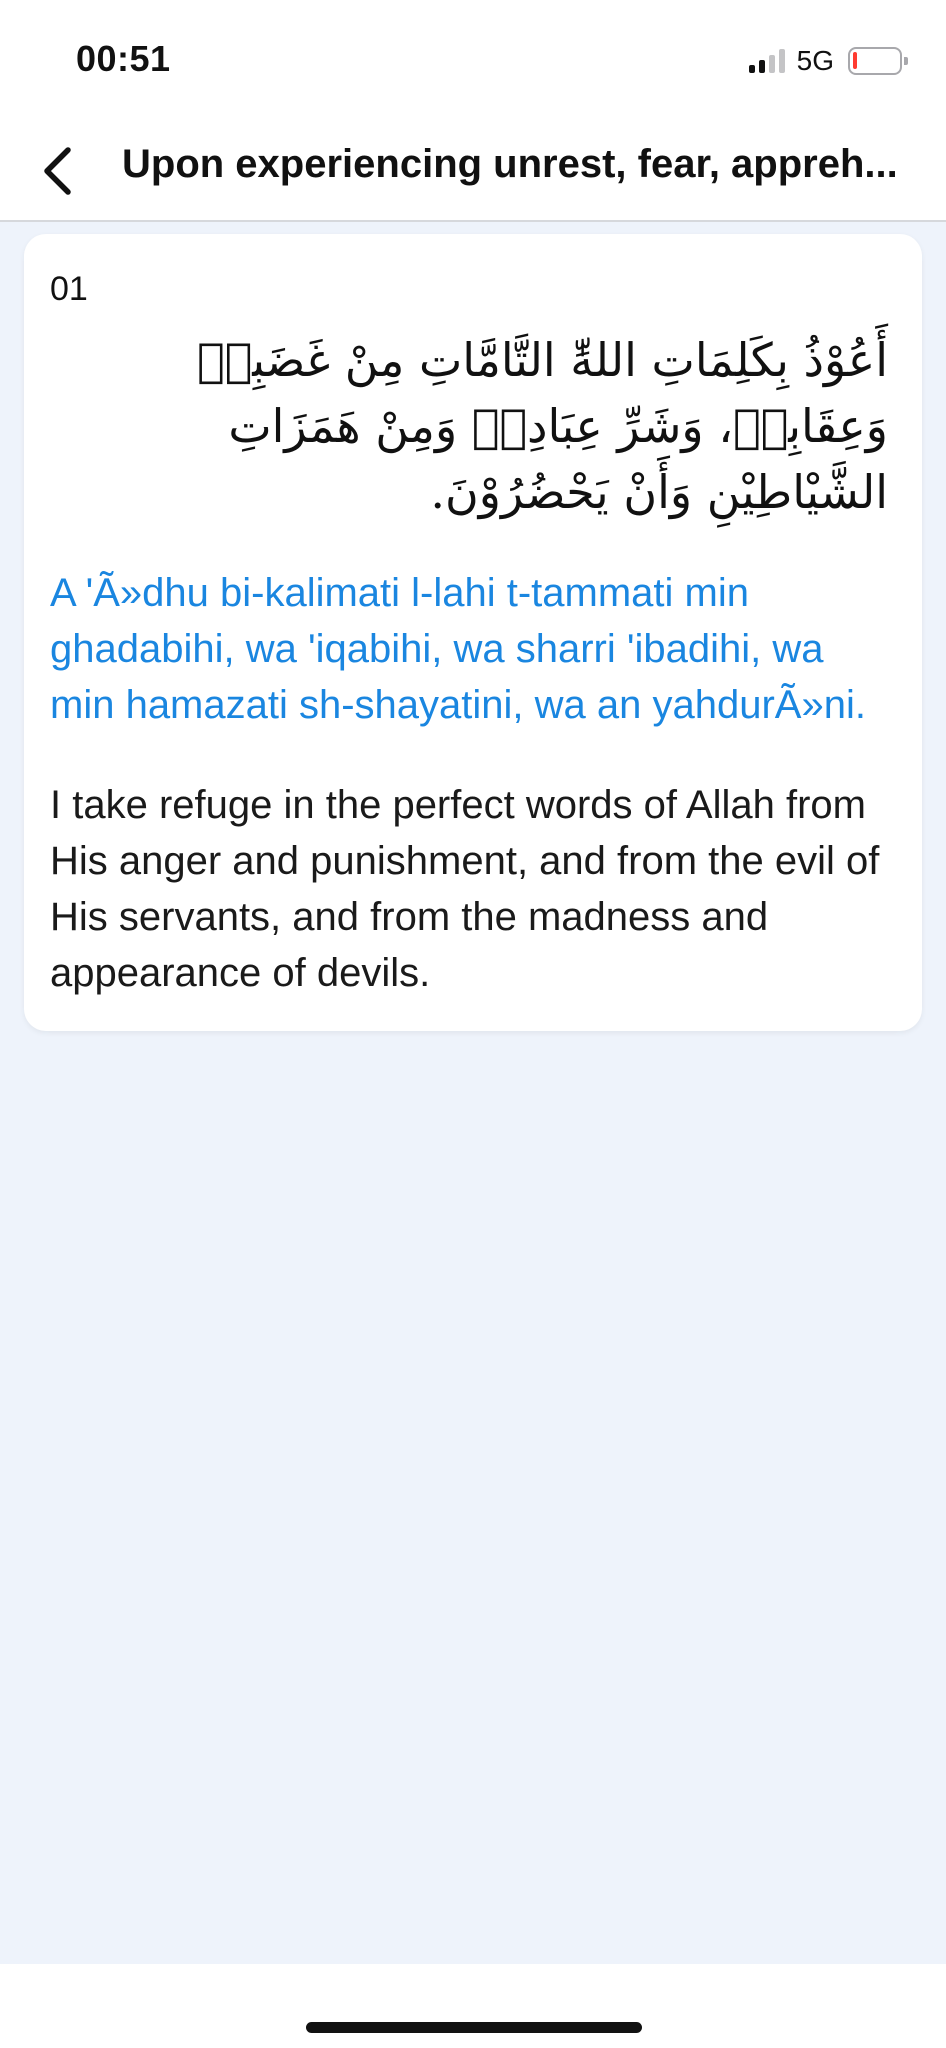 The image size is (946, 2048). Describe the element at coordinates (474, 2027) in the screenshot. I see `home-indicator` at that location.